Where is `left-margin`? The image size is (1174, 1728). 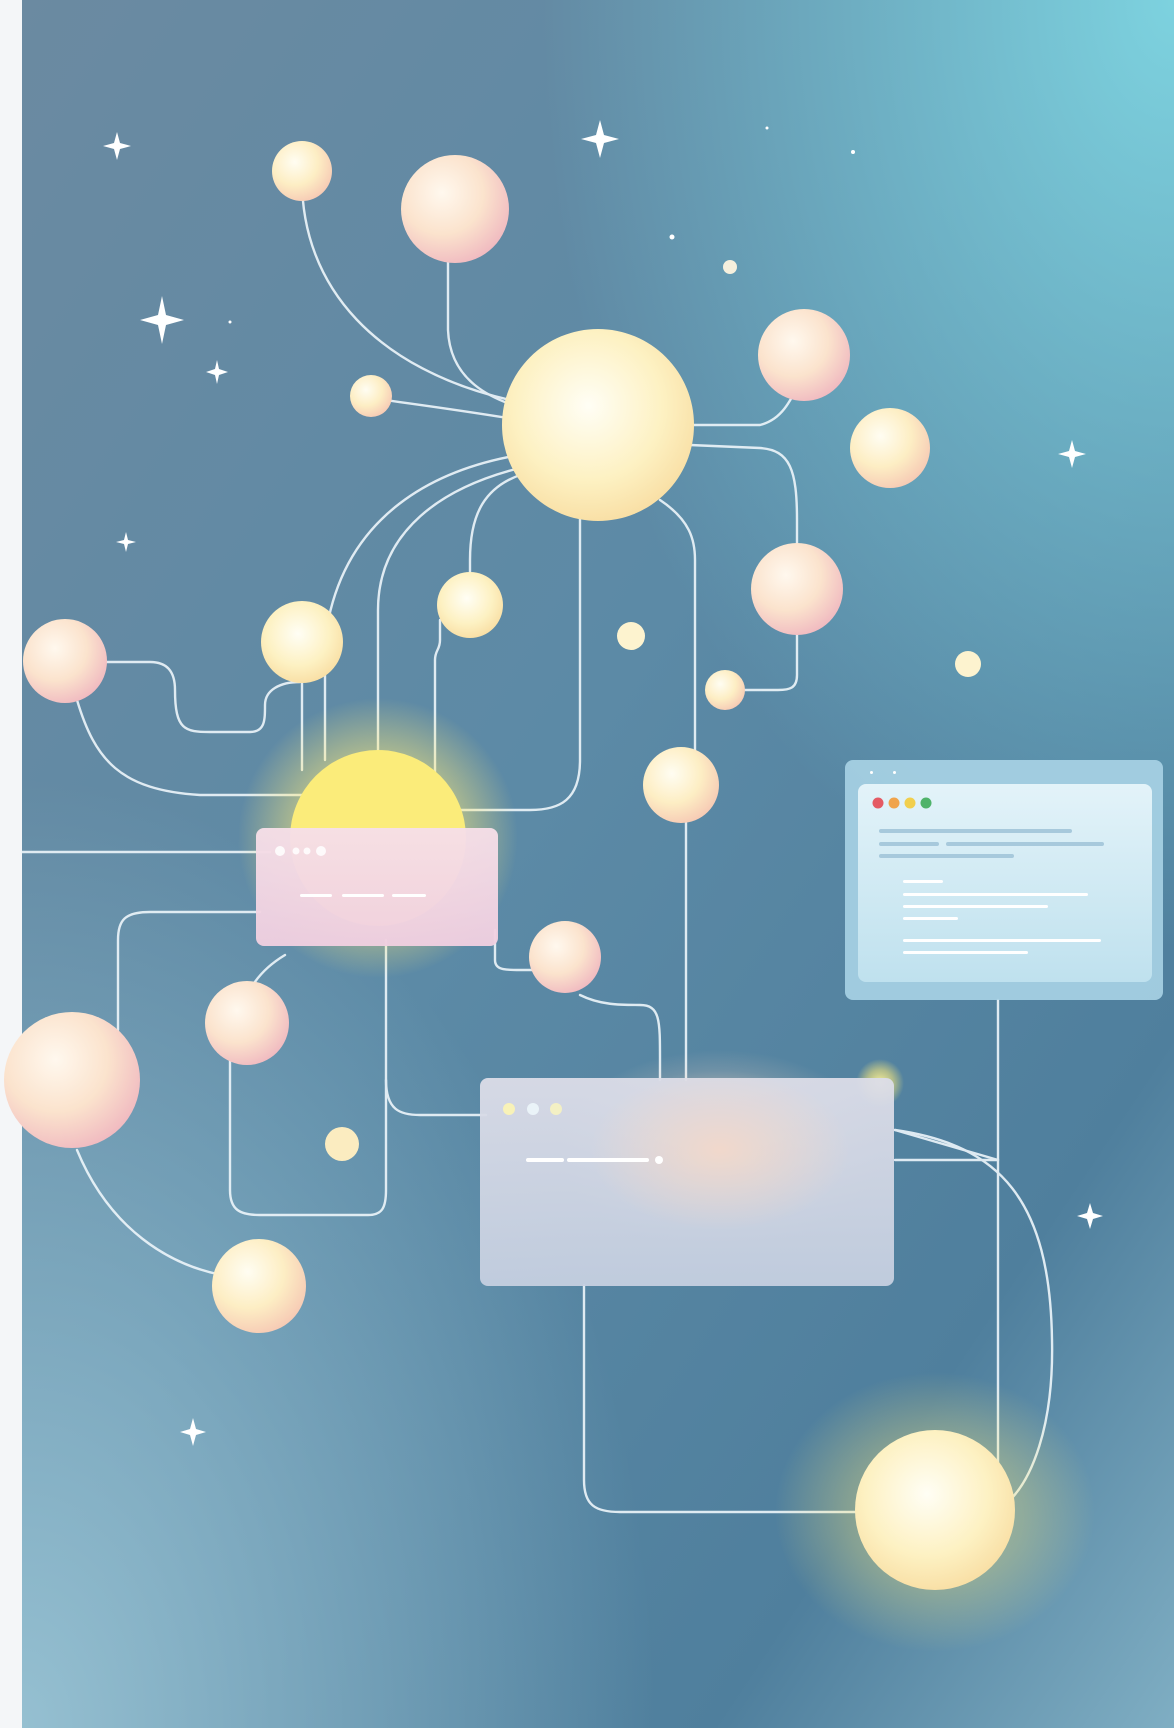 left-margin is located at coordinates (11, 864).